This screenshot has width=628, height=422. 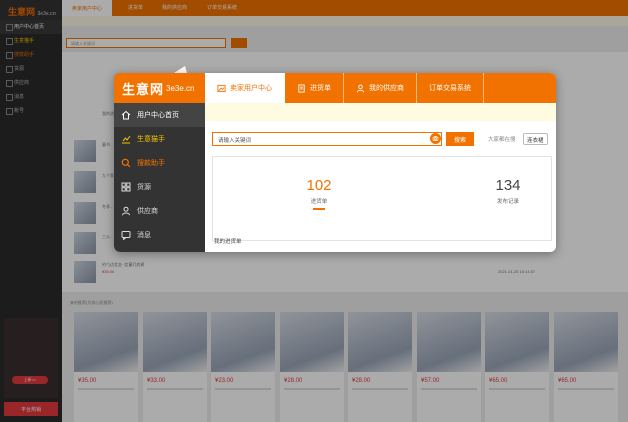 I want to click on logo: 生意网 3e3e.cn, so click(x=159, y=88).